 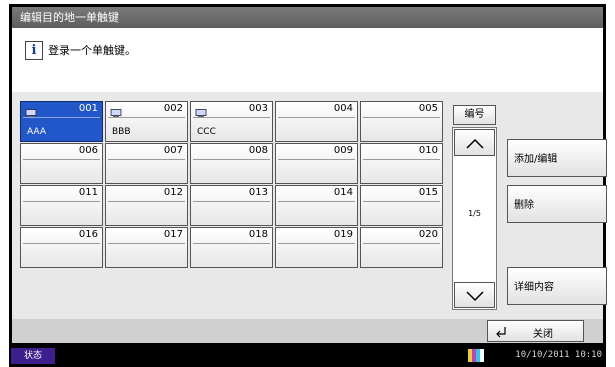 What do you see at coordinates (258, 192) in the screenshot?
I see `key-number: 013` at bounding box center [258, 192].